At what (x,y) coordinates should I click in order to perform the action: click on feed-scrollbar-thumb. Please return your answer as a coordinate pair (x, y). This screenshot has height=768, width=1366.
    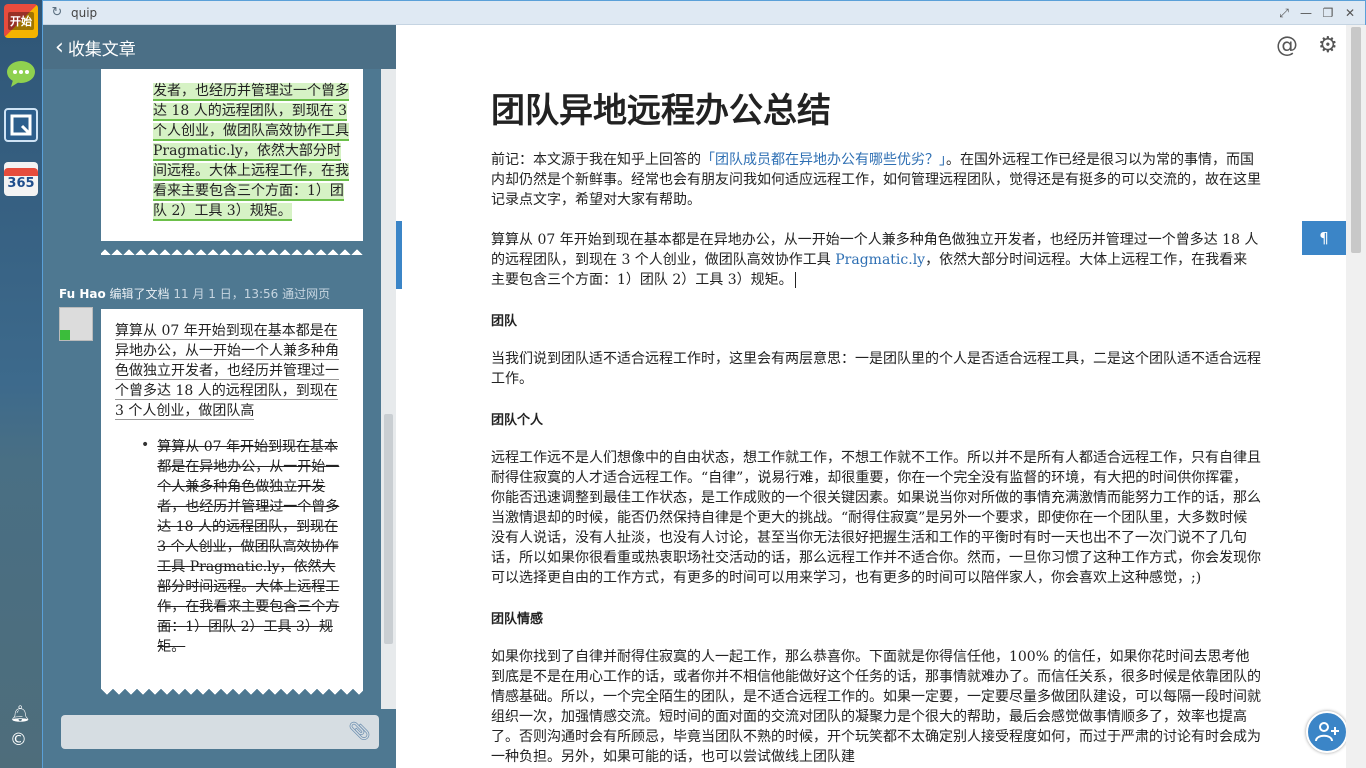
    Looking at the image, I should click on (388, 529).